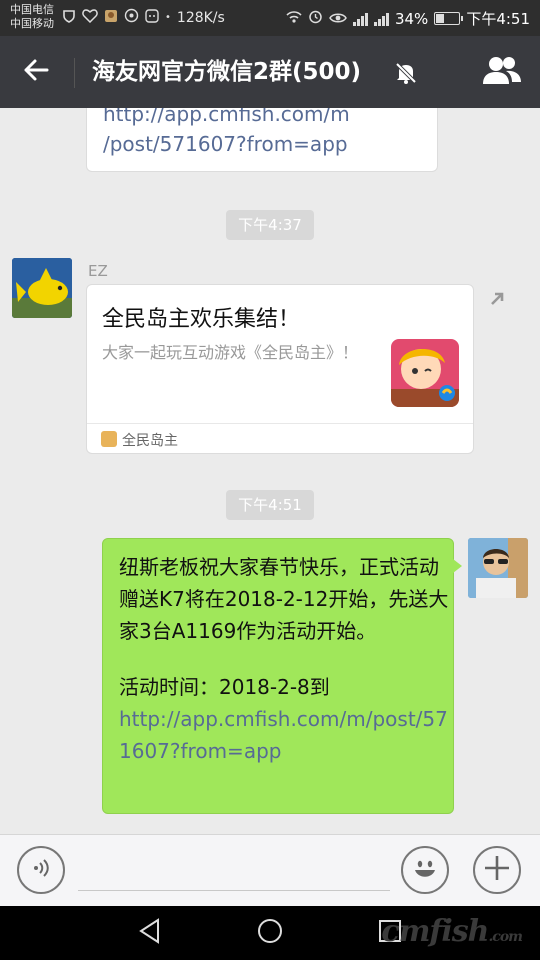 Image resolution: width=540 pixels, height=960 pixels. Describe the element at coordinates (152, 17) in the screenshot. I see `cat-app-icon` at that location.